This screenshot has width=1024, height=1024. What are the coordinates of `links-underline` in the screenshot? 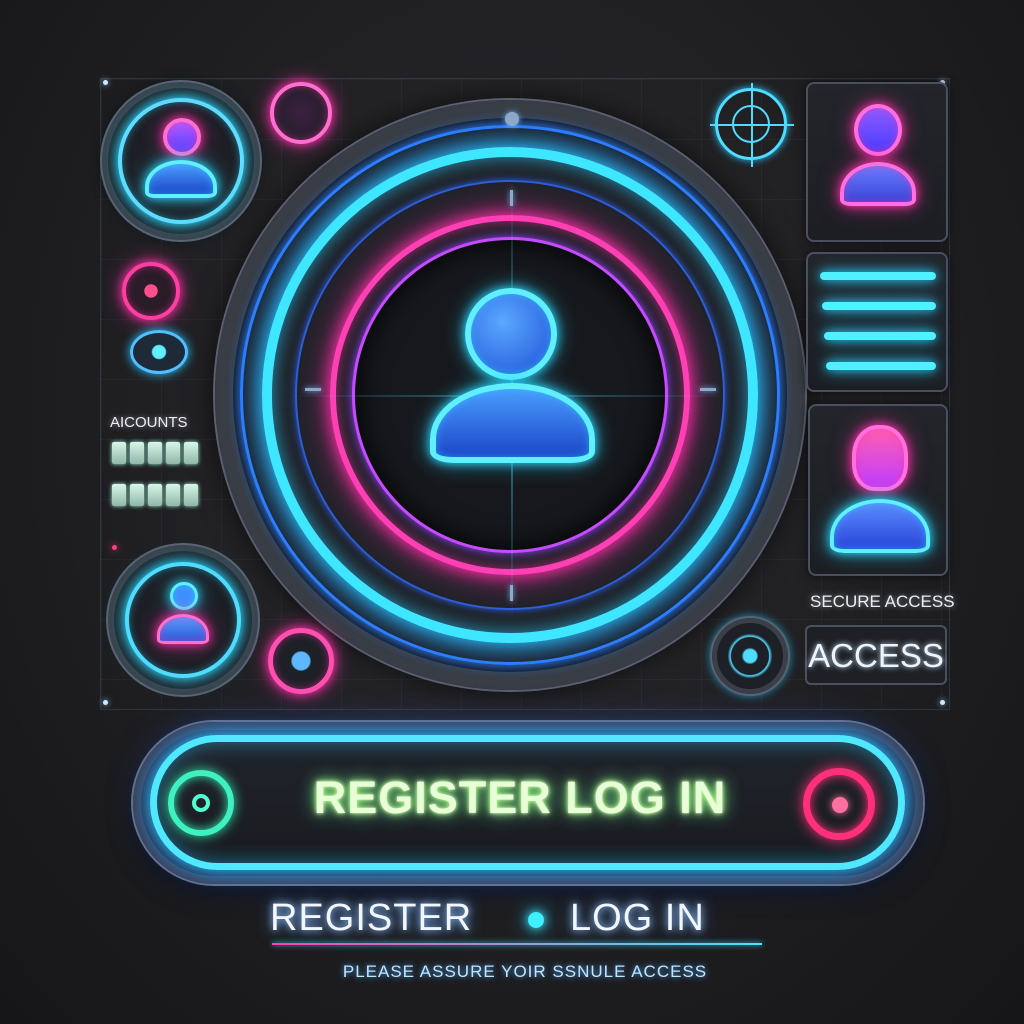 It's located at (517, 944).